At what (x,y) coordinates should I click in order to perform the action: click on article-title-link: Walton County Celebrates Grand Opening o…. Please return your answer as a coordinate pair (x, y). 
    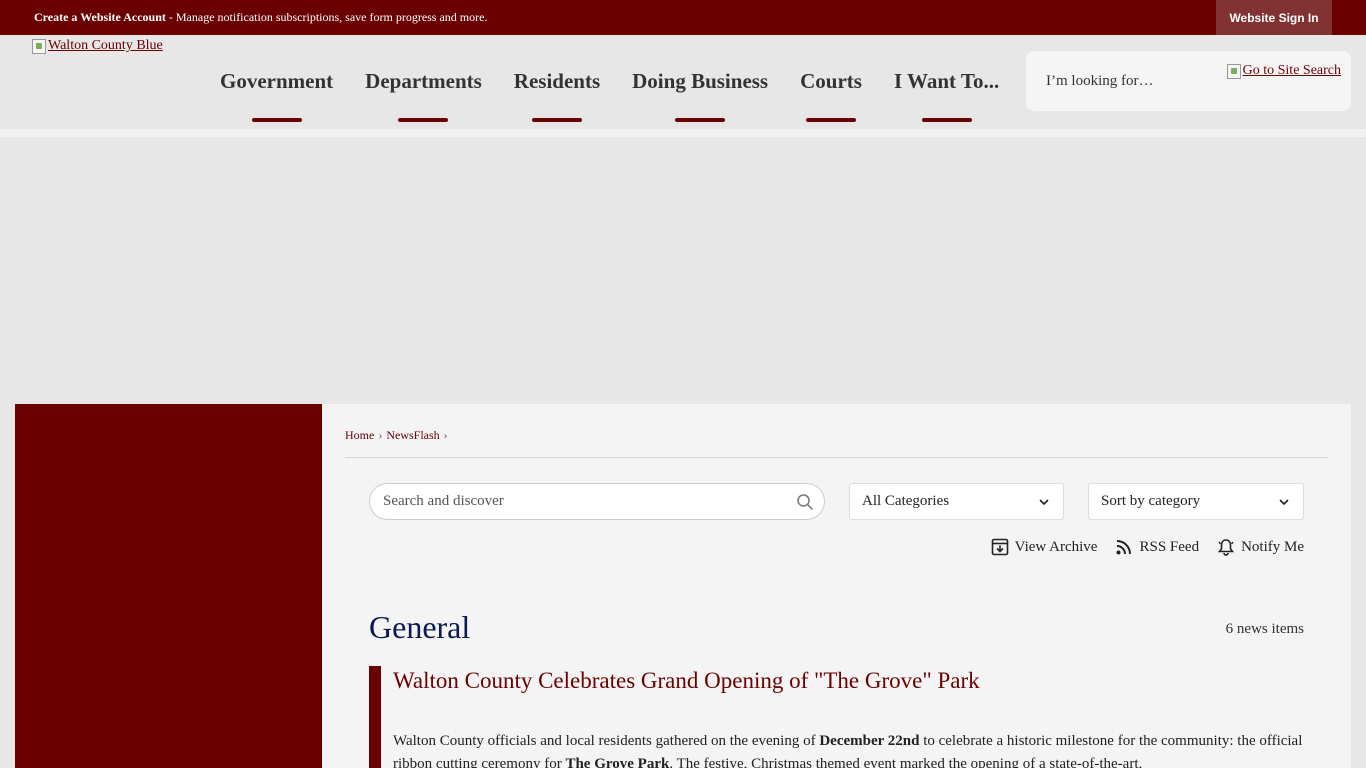
    Looking at the image, I should click on (686, 681).